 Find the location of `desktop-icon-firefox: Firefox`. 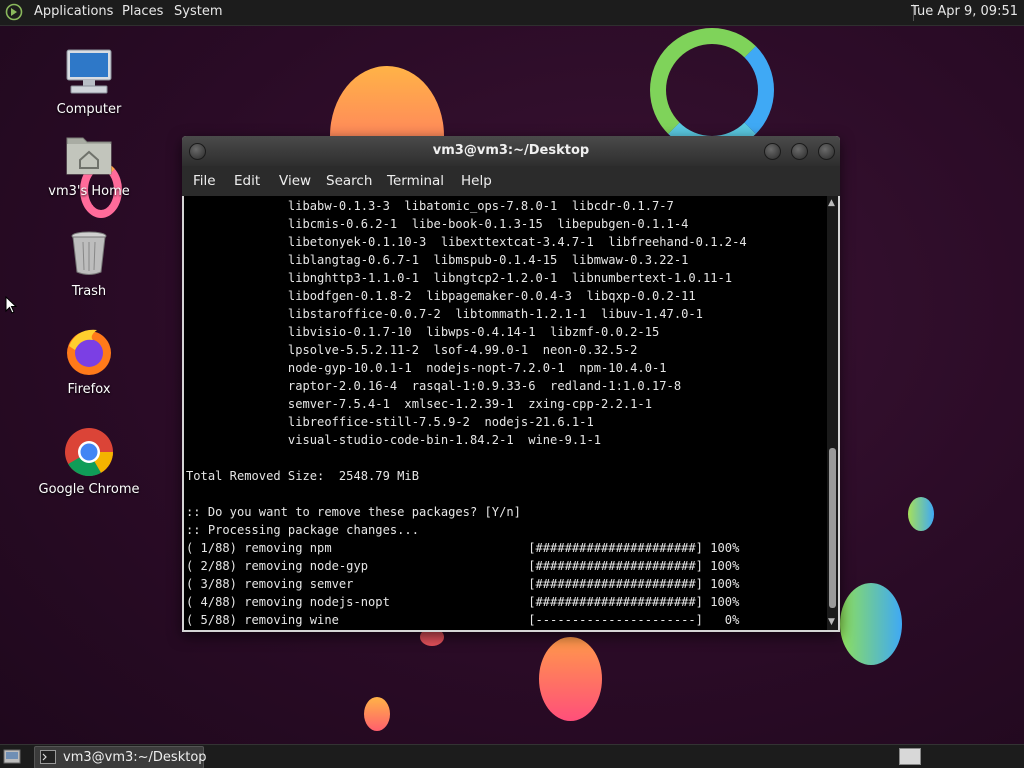

desktop-icon-firefox: Firefox is located at coordinates (89, 361).